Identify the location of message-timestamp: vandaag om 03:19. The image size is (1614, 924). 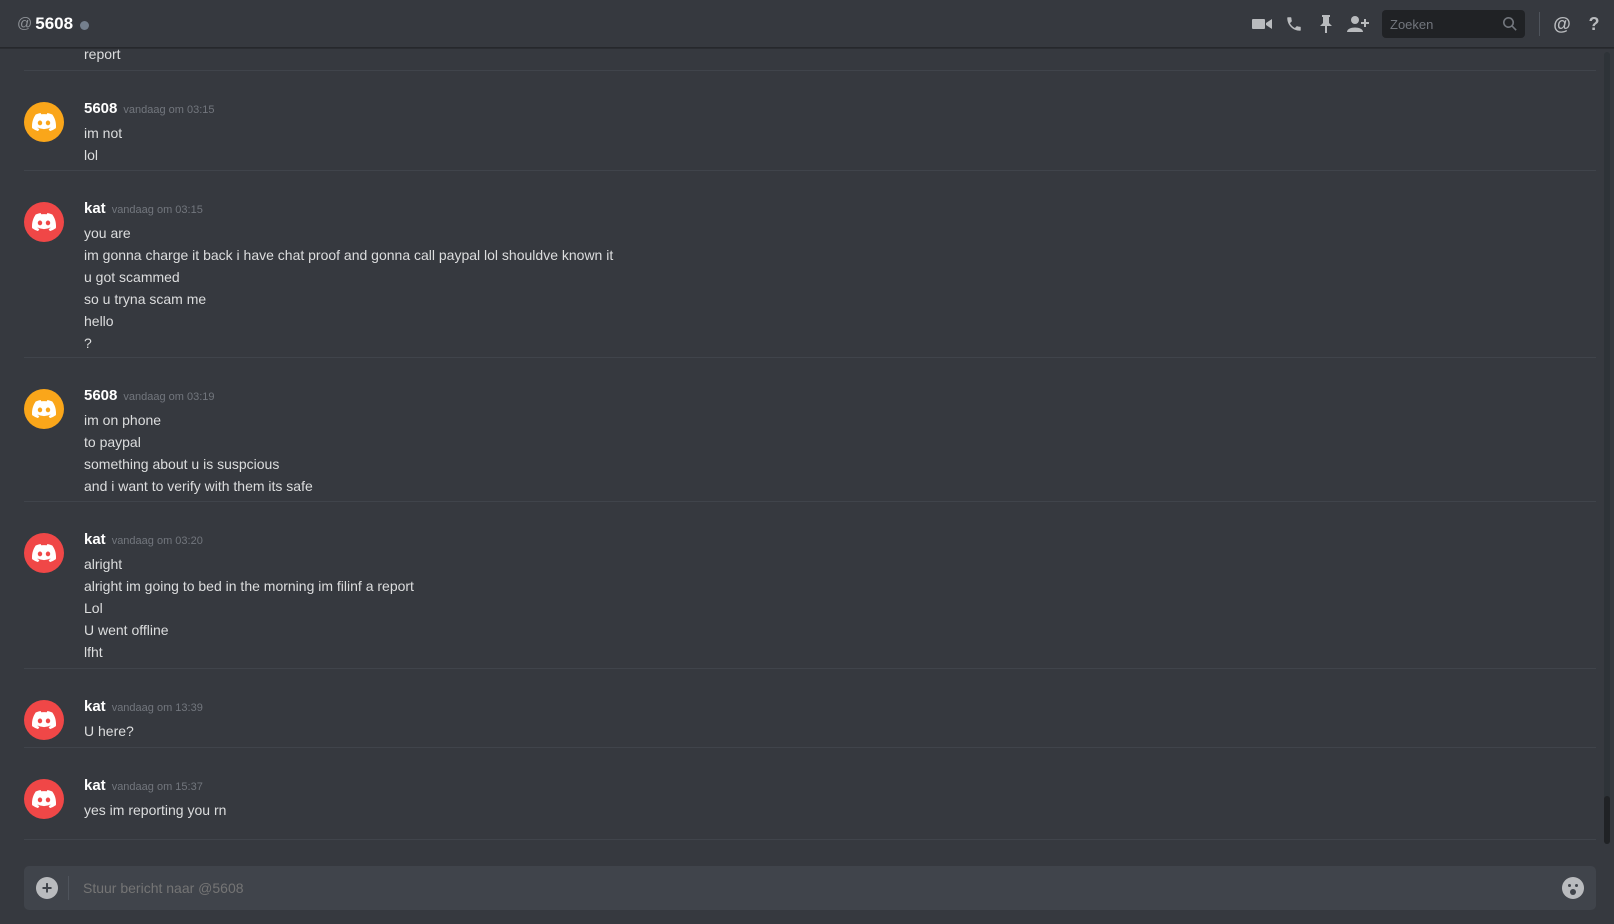
(169, 397).